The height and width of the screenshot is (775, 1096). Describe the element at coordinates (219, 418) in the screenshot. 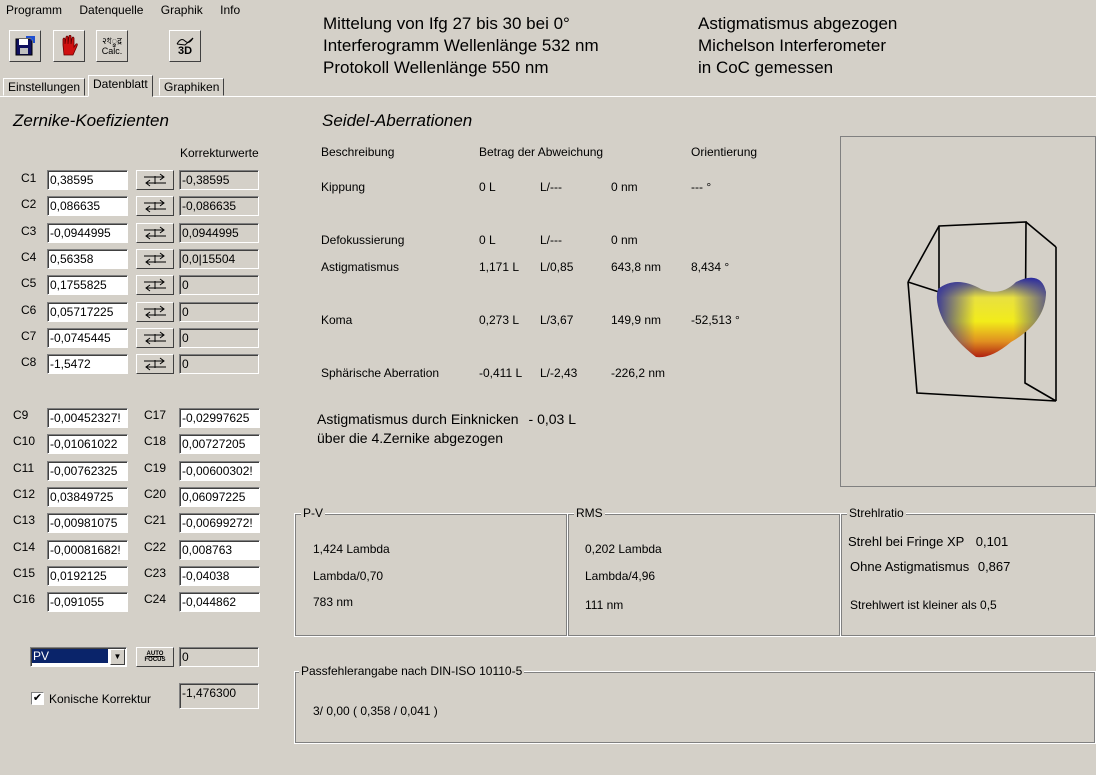

I see `zernike-value-input: -0,02997625` at that location.